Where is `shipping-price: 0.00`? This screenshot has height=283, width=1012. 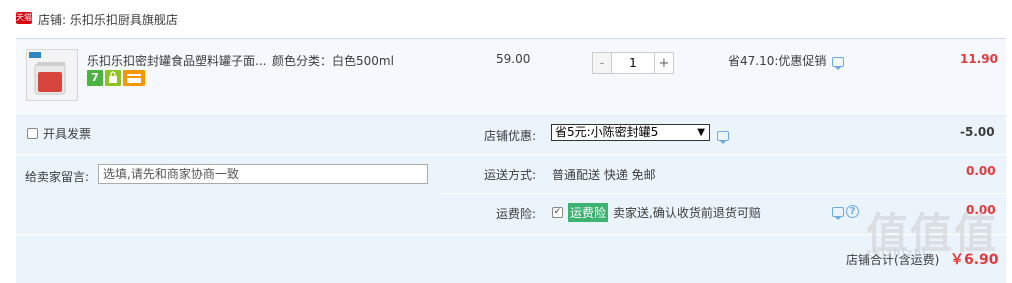 shipping-price: 0.00 is located at coordinates (981, 171).